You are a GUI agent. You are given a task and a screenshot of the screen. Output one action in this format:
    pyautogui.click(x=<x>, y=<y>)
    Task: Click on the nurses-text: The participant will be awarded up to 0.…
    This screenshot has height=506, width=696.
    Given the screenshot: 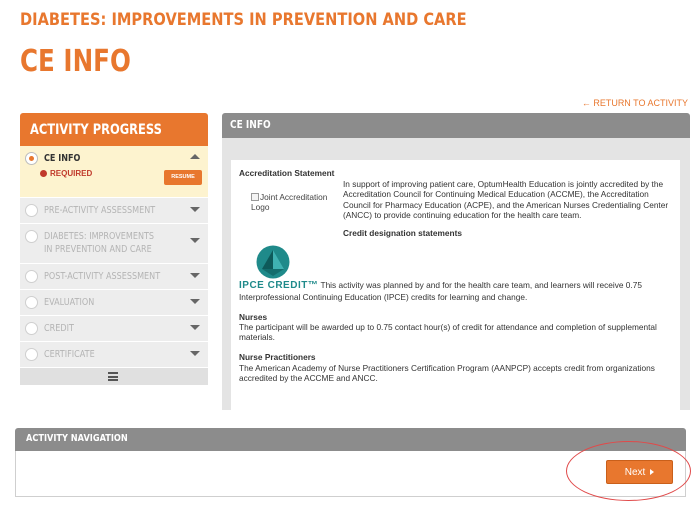 What is the action you would take?
    pyautogui.click(x=448, y=332)
    